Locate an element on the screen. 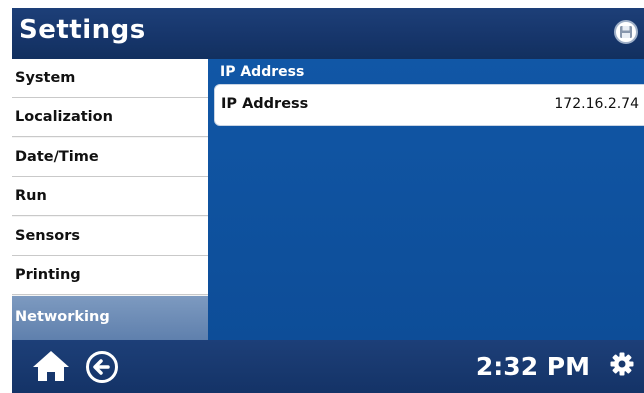 The image size is (644, 393). header-bar: Settings is located at coordinates (328, 33).